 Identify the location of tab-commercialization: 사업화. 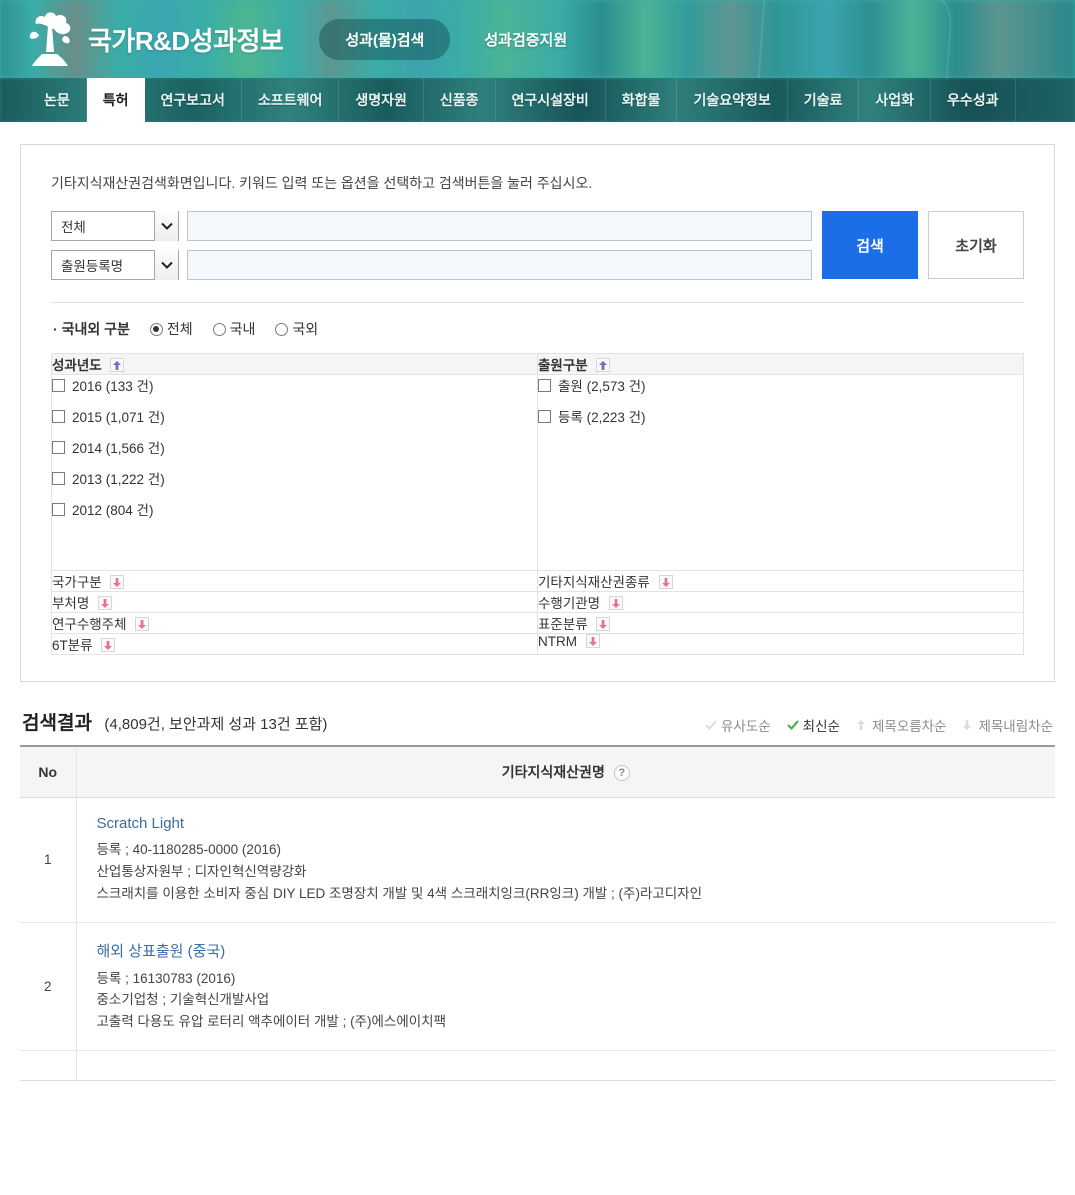
(895, 100).